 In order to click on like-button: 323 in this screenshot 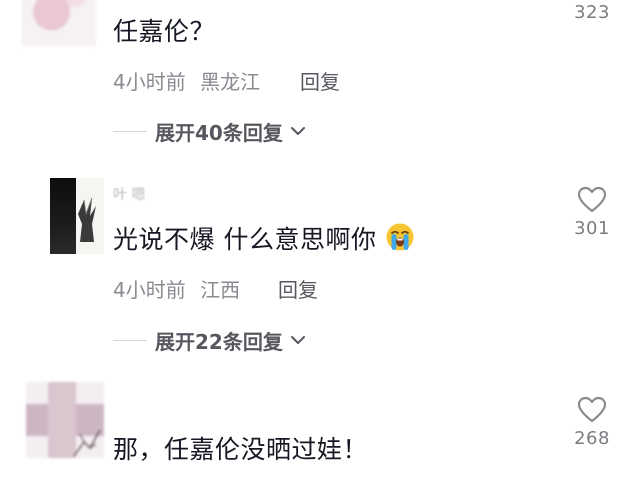, I will do `click(592, 11)`.